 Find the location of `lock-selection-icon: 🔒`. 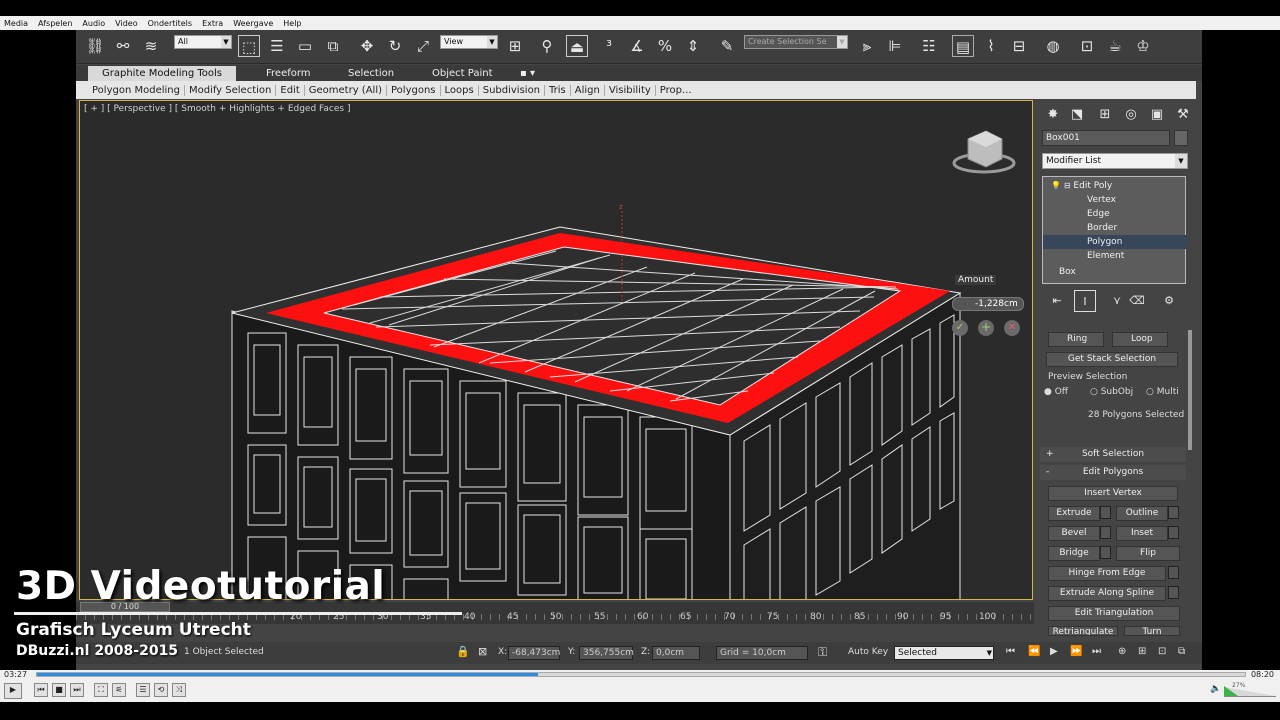

lock-selection-icon: 🔒 is located at coordinates (463, 651).